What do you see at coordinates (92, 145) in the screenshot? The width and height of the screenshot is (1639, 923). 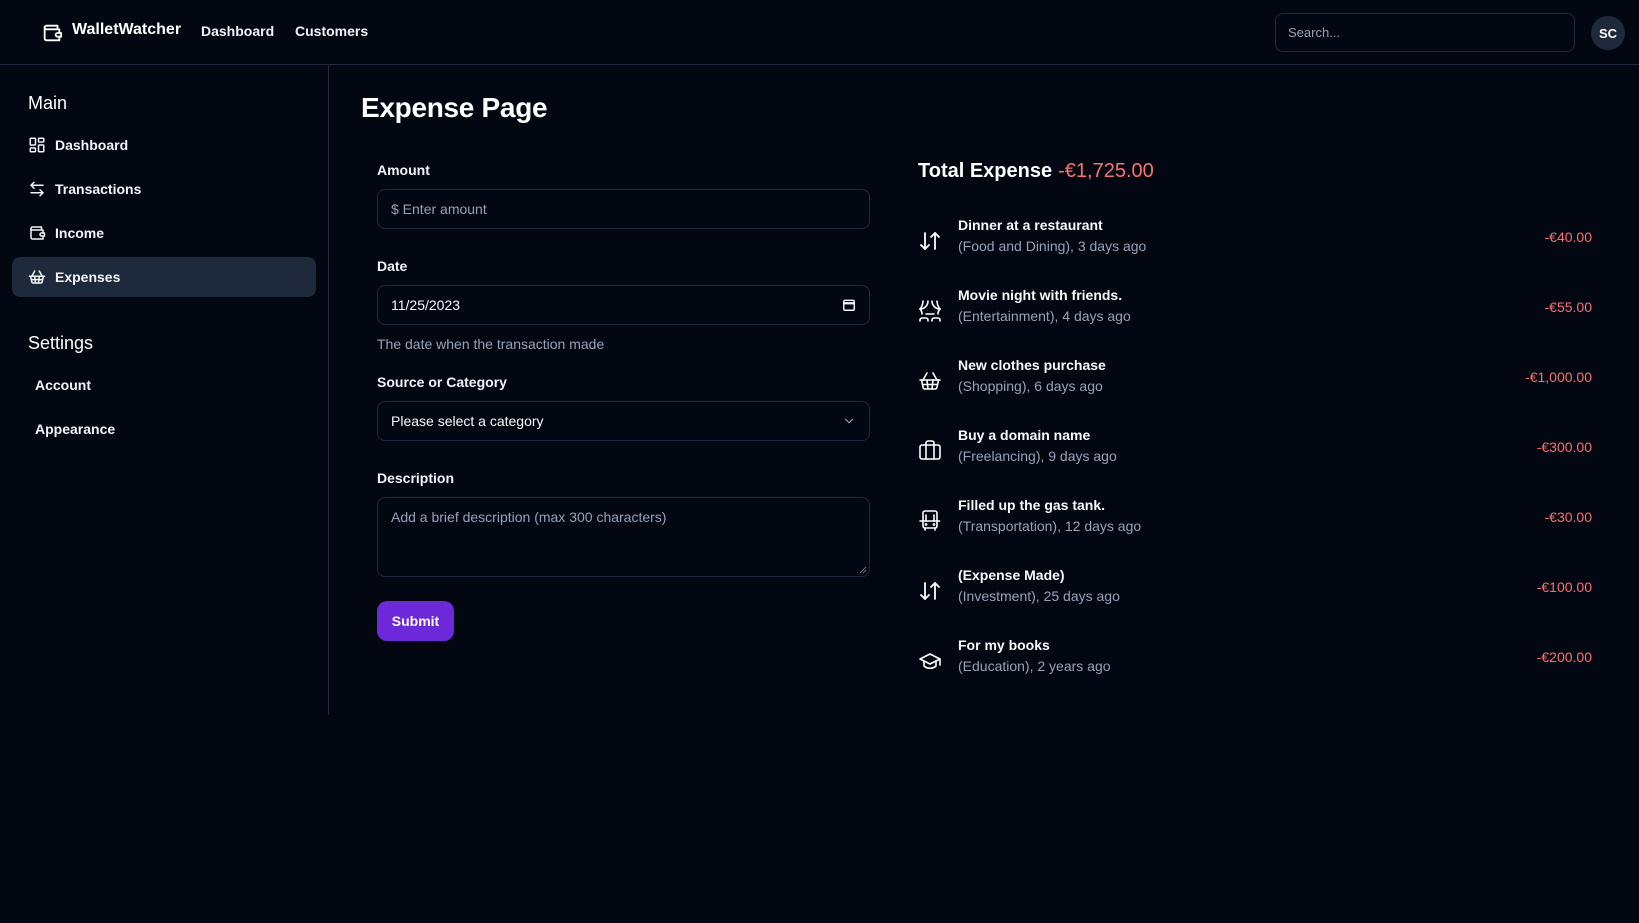 I see `sidebar-item-label: Dashboard` at bounding box center [92, 145].